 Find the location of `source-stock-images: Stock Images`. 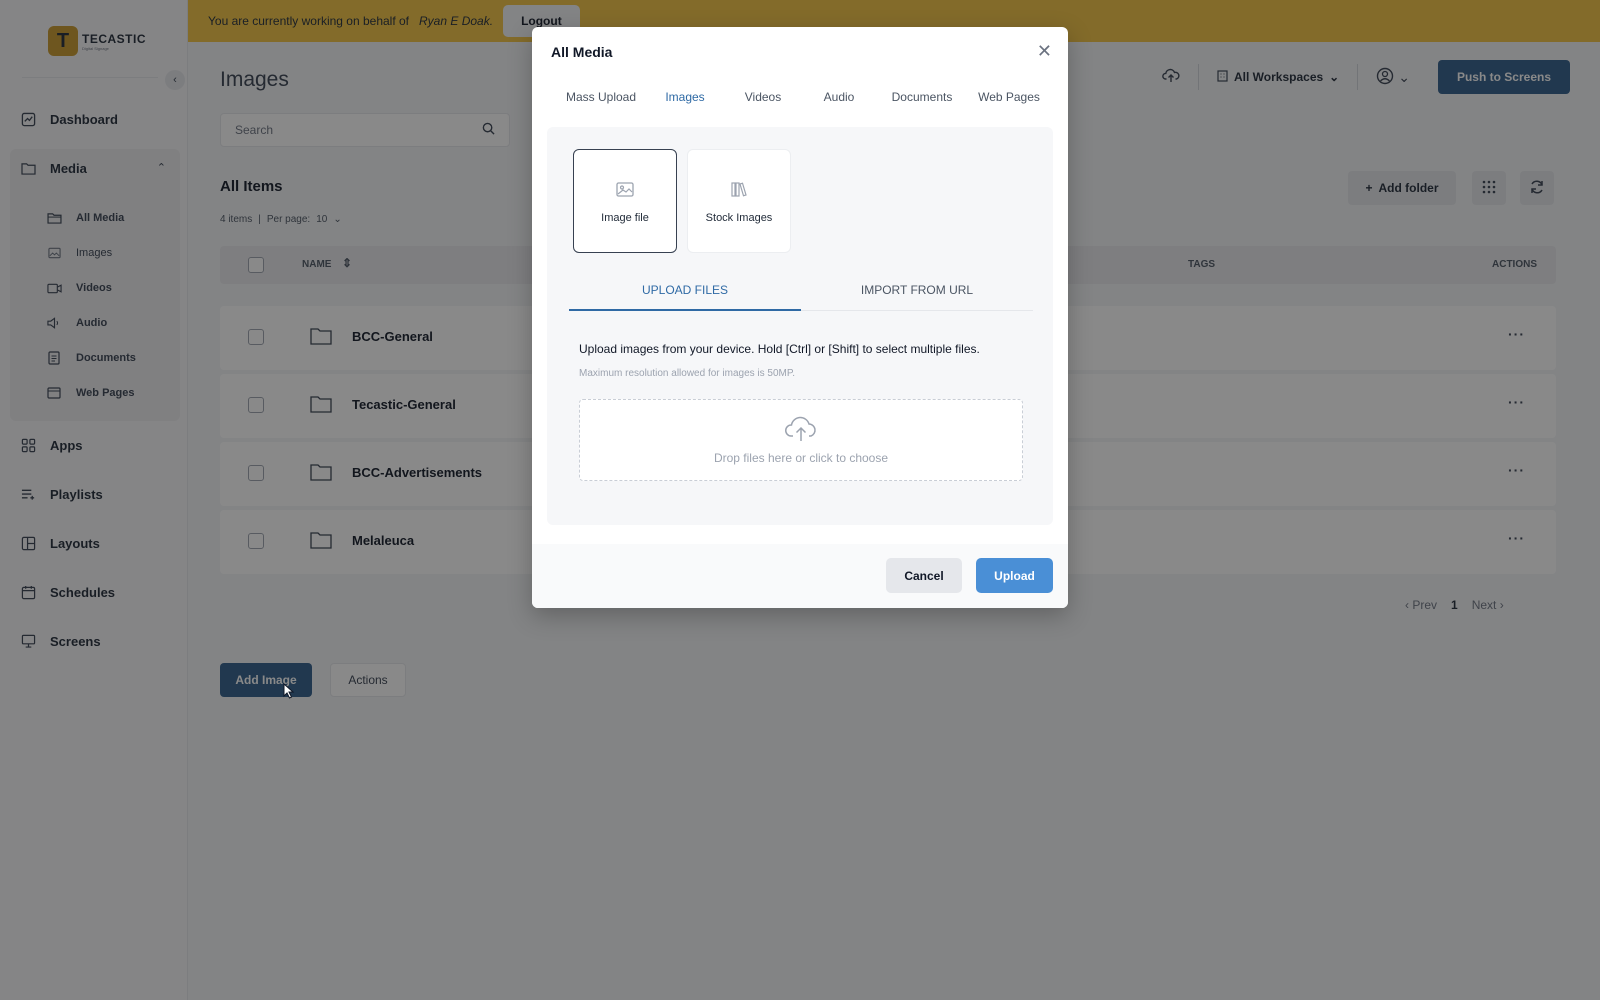

source-stock-images: Stock Images is located at coordinates (739, 201).